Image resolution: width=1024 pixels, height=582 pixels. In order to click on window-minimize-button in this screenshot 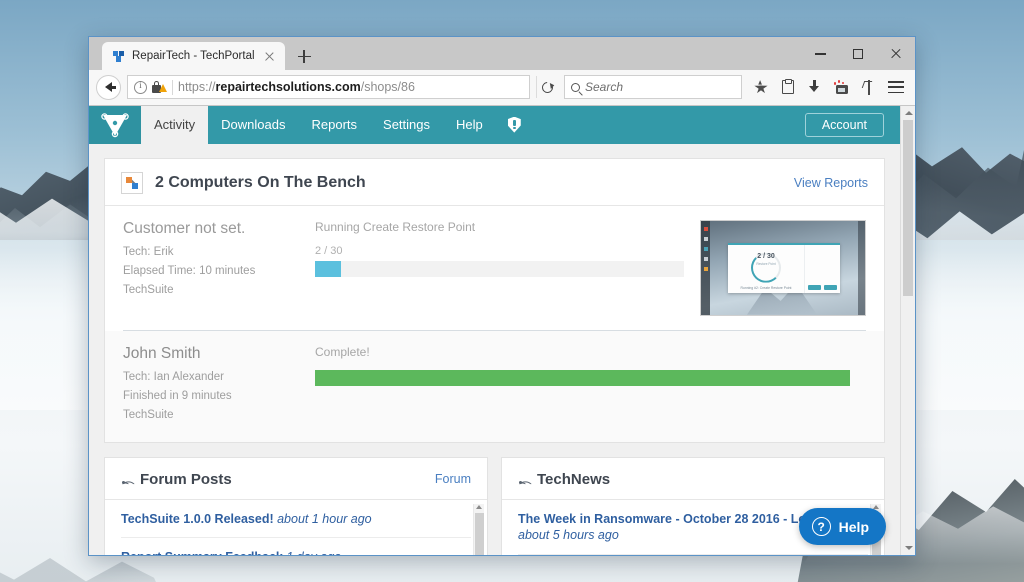, I will do `click(820, 54)`.